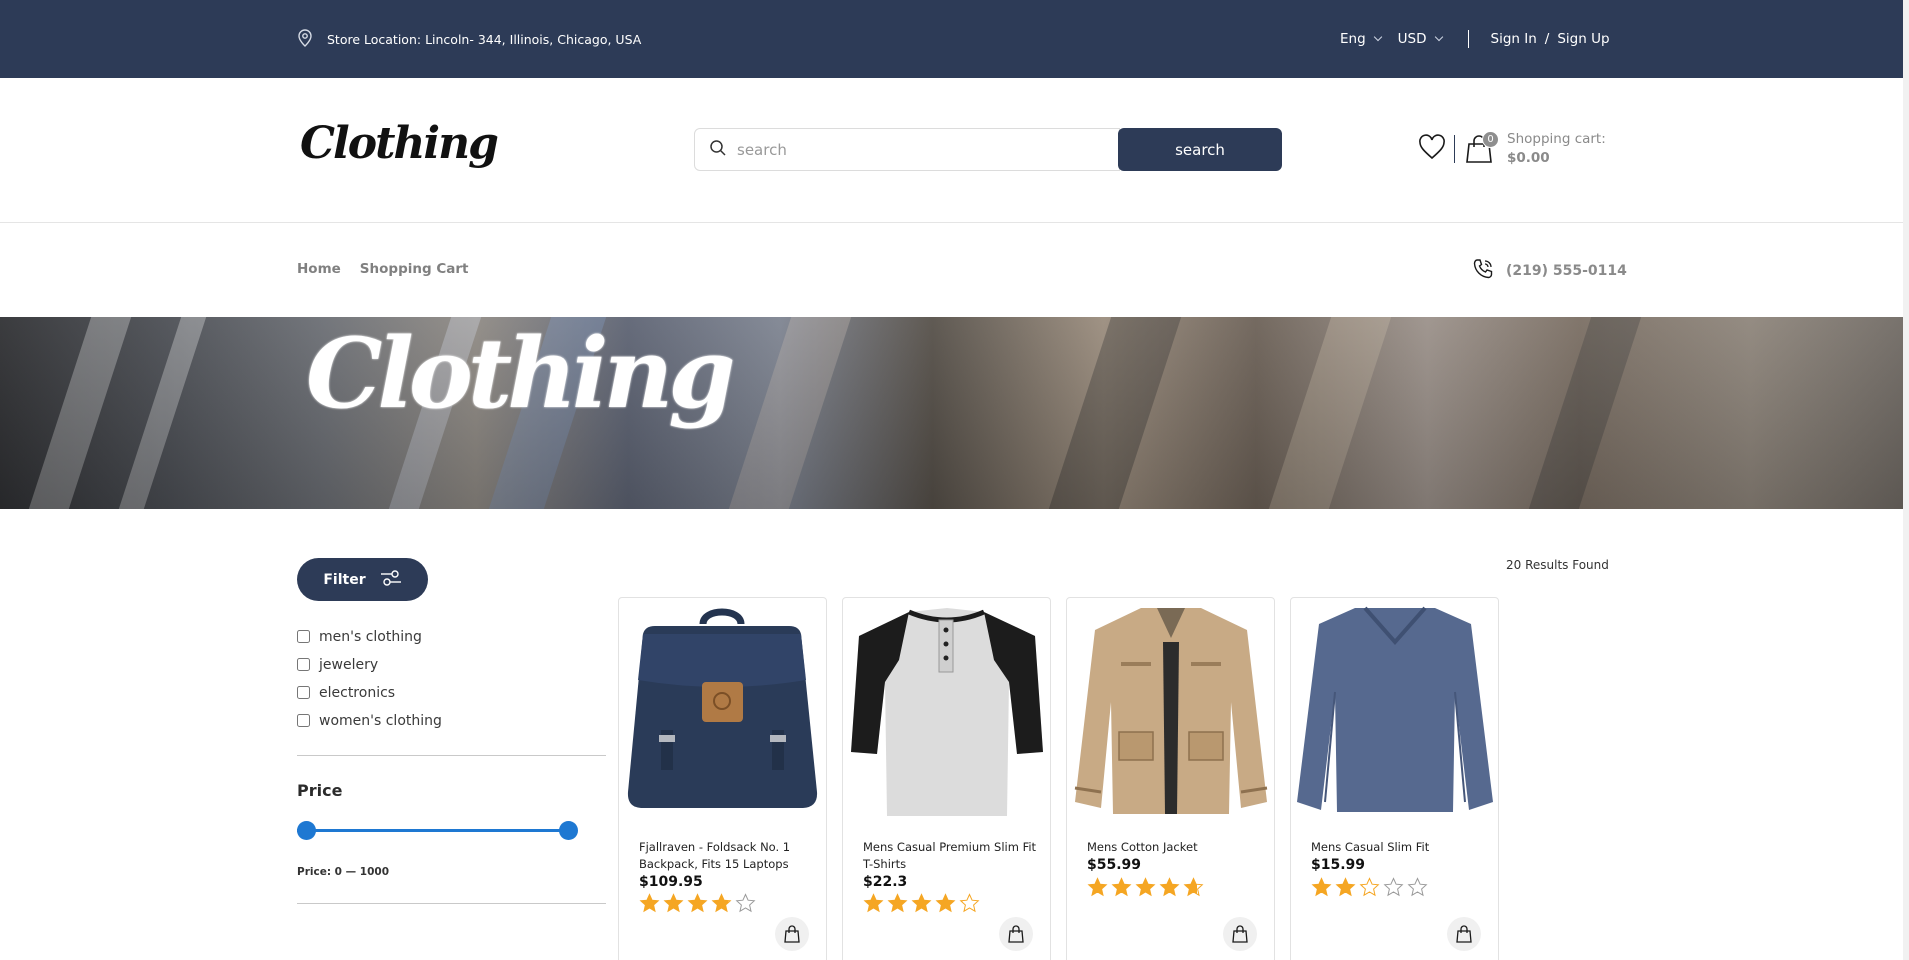  Describe the element at coordinates (391, 580) in the screenshot. I see `filter-sliders-icon` at that location.